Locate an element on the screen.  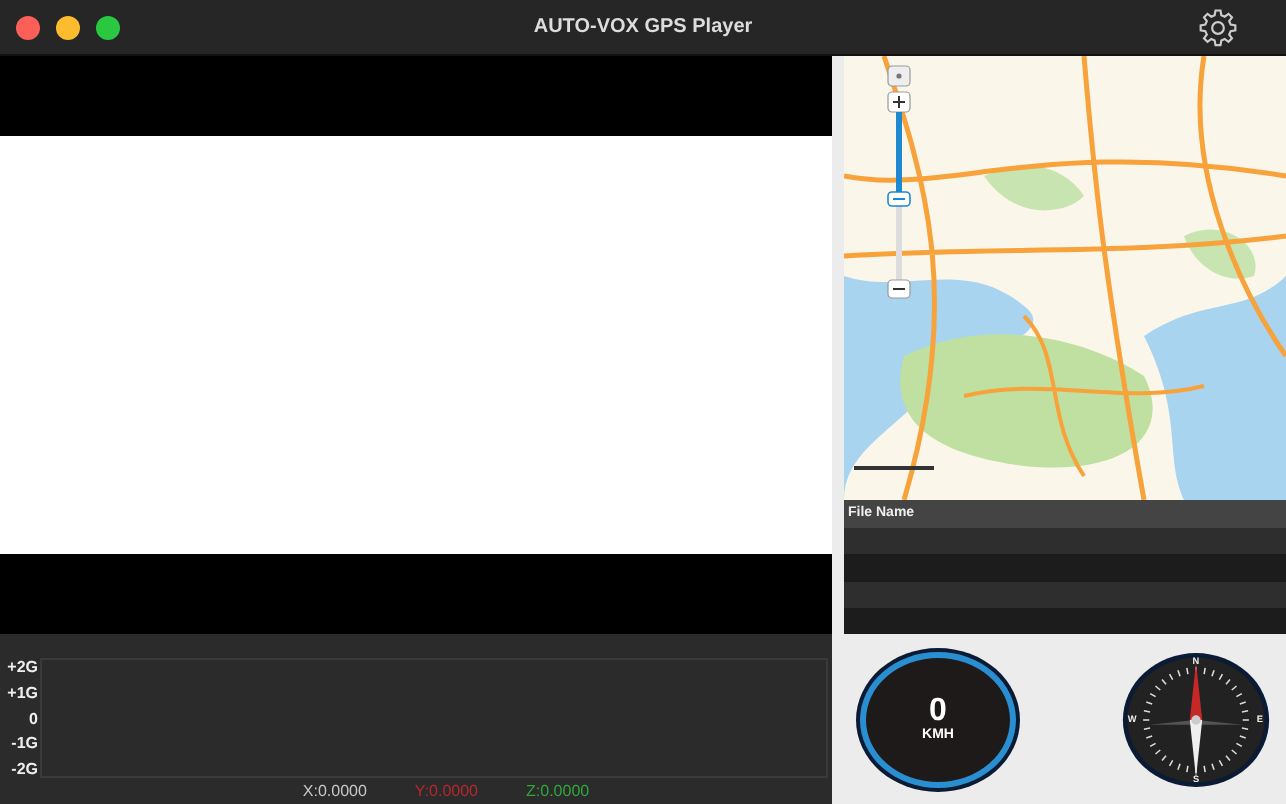
axis-label: -1G is located at coordinates (24, 743).